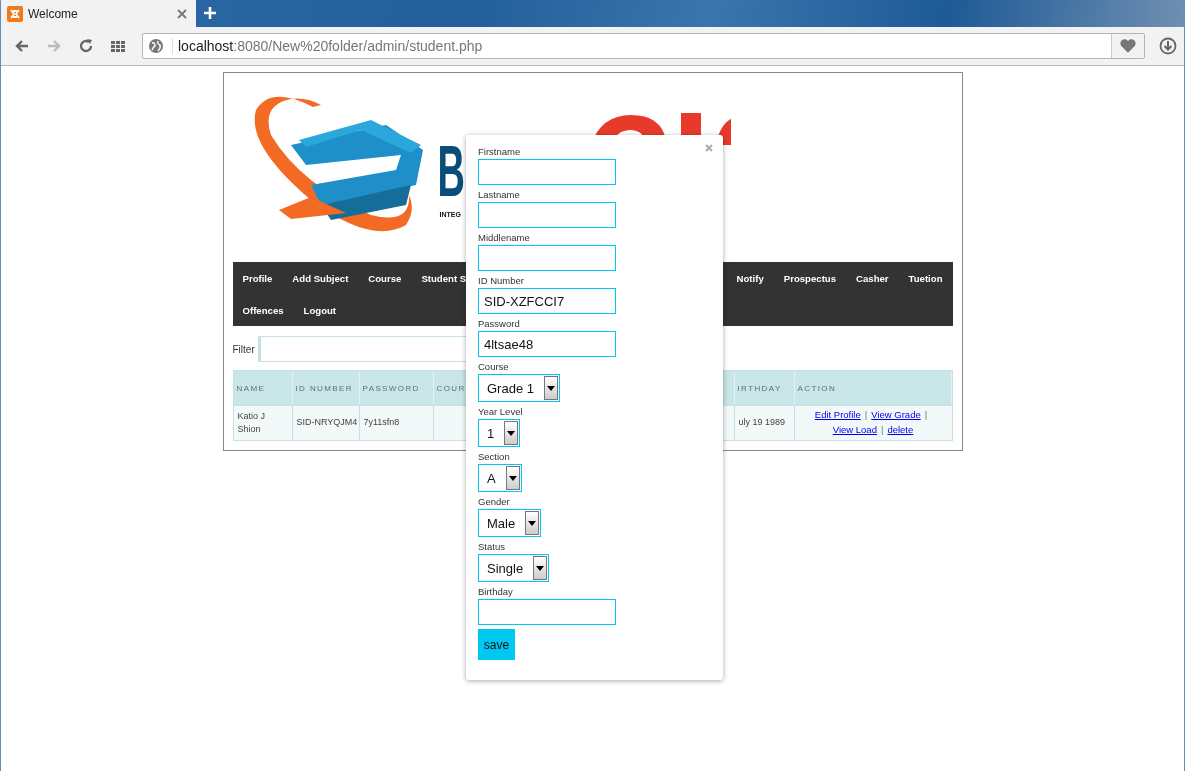 This screenshot has height=771, width=1185. What do you see at coordinates (451, 171) in the screenshot?
I see `logo-letter: B` at bounding box center [451, 171].